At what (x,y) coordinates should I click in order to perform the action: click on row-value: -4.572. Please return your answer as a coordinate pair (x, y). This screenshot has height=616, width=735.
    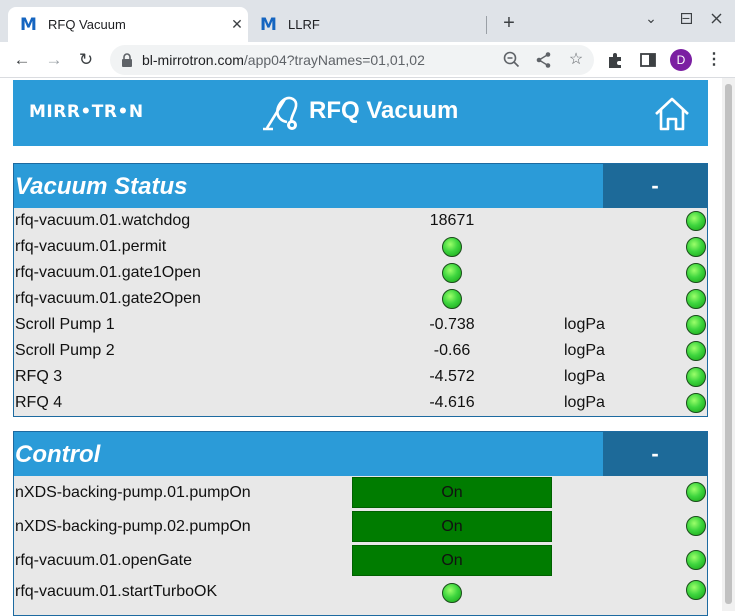
    Looking at the image, I should click on (452, 376).